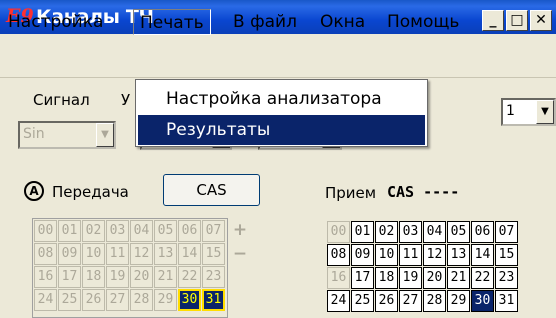 Image resolution: width=556 pixels, height=318 pixels. Describe the element at coordinates (213, 254) in the screenshot. I see `tx-timeslot-cell: 15` at that location.